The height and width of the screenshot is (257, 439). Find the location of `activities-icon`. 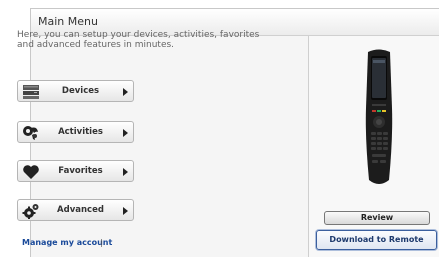

activities-icon is located at coordinates (31, 133).